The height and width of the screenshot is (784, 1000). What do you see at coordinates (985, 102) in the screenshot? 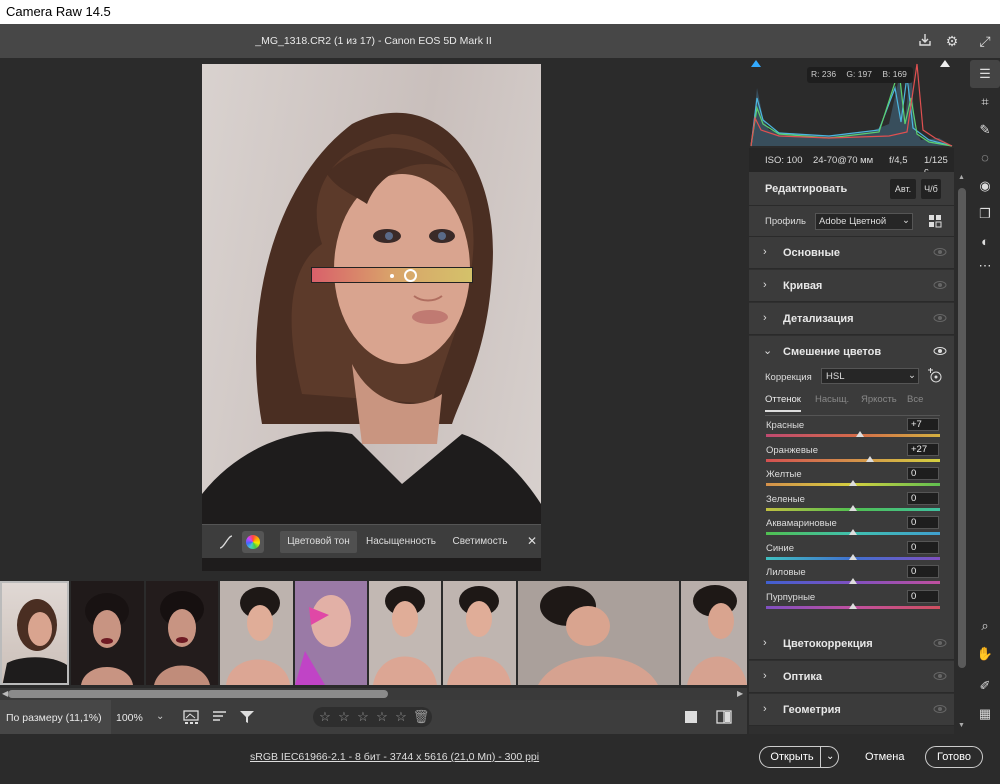
I see `crop-icon: ⌗` at bounding box center [985, 102].